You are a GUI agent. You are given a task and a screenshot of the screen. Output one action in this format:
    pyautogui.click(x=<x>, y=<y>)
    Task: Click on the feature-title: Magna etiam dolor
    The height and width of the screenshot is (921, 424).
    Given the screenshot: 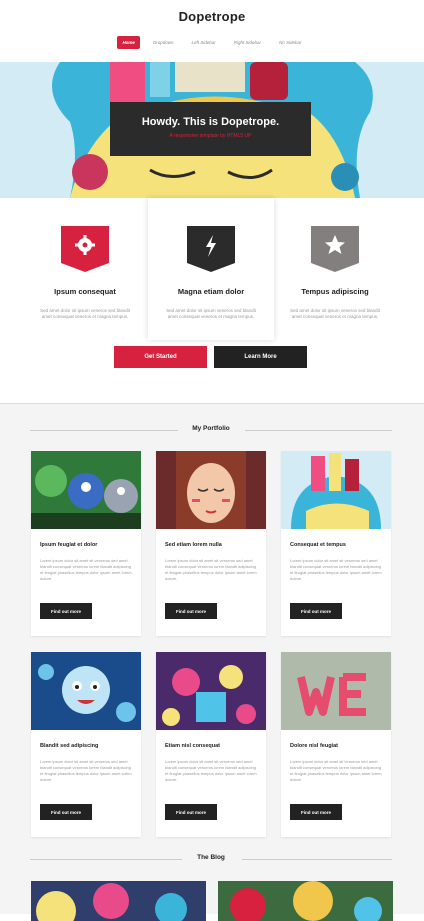 What is the action you would take?
    pyautogui.click(x=211, y=291)
    